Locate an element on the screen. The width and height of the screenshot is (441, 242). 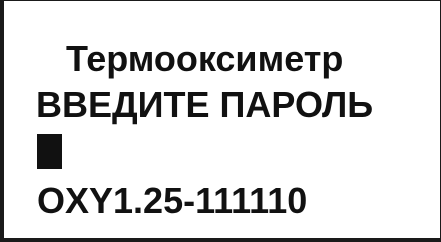
password-input-cursor is located at coordinates (49, 151).